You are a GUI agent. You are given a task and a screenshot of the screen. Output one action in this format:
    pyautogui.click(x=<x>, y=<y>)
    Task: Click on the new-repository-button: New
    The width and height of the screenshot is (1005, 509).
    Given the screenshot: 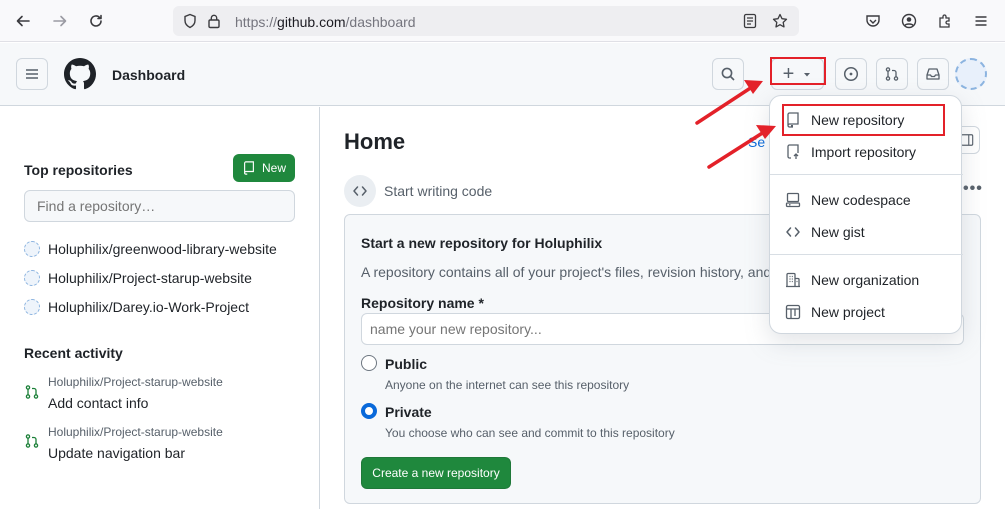 What is the action you would take?
    pyautogui.click(x=264, y=168)
    